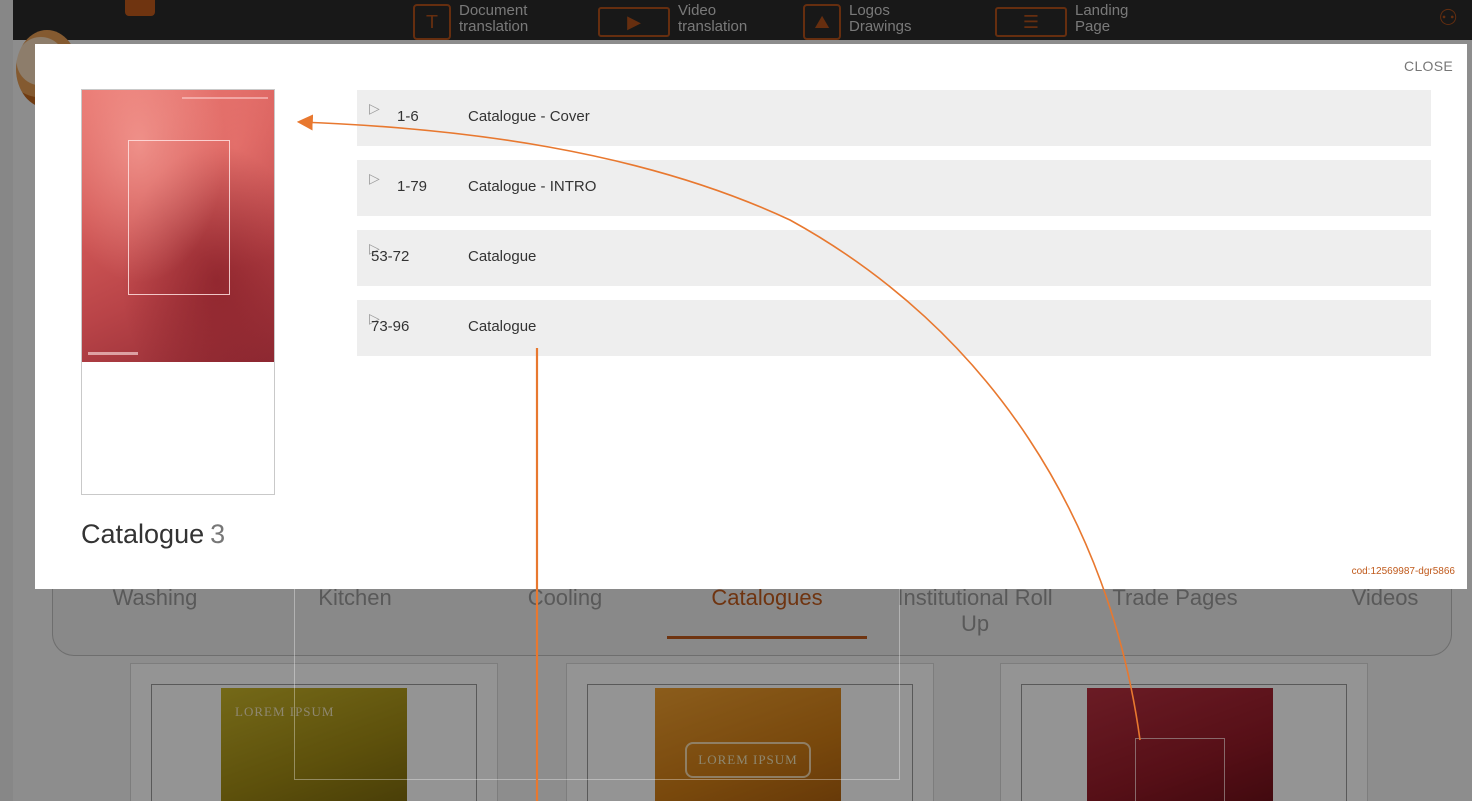 Image resolution: width=1472 pixels, height=801 pixels. I want to click on page-range: 1-6, so click(408, 116).